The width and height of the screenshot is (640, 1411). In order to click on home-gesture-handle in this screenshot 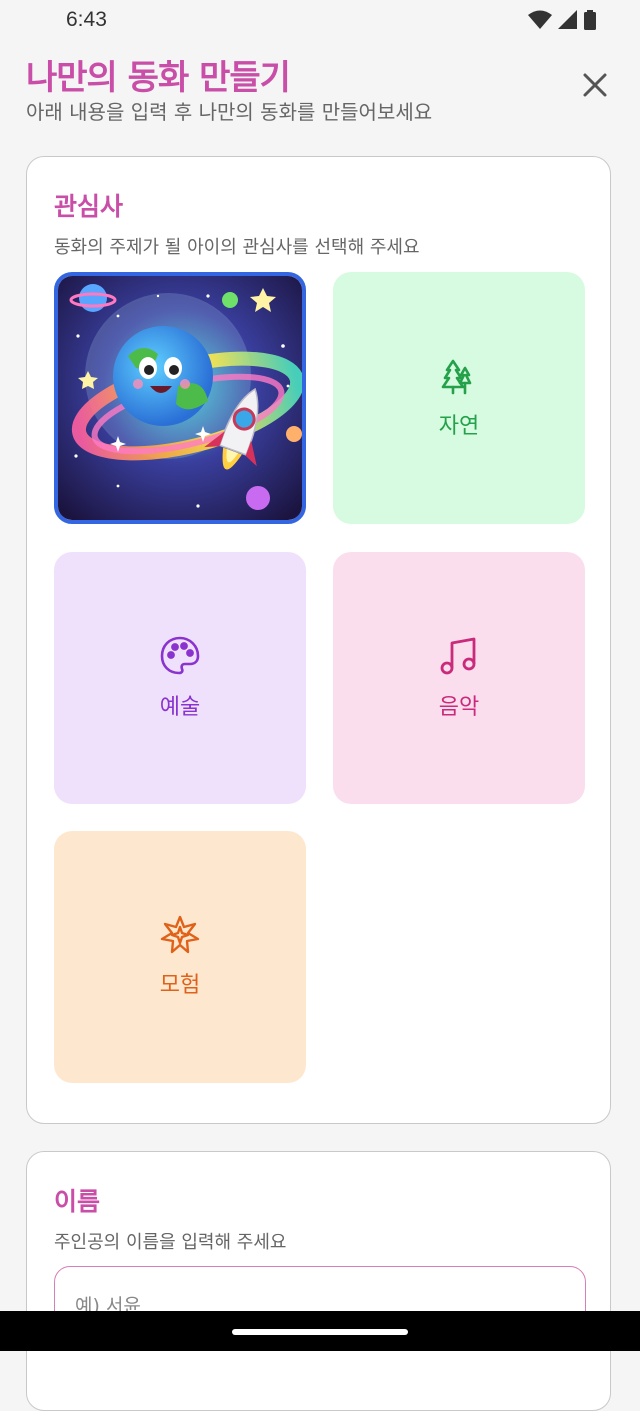, I will do `click(320, 1332)`.